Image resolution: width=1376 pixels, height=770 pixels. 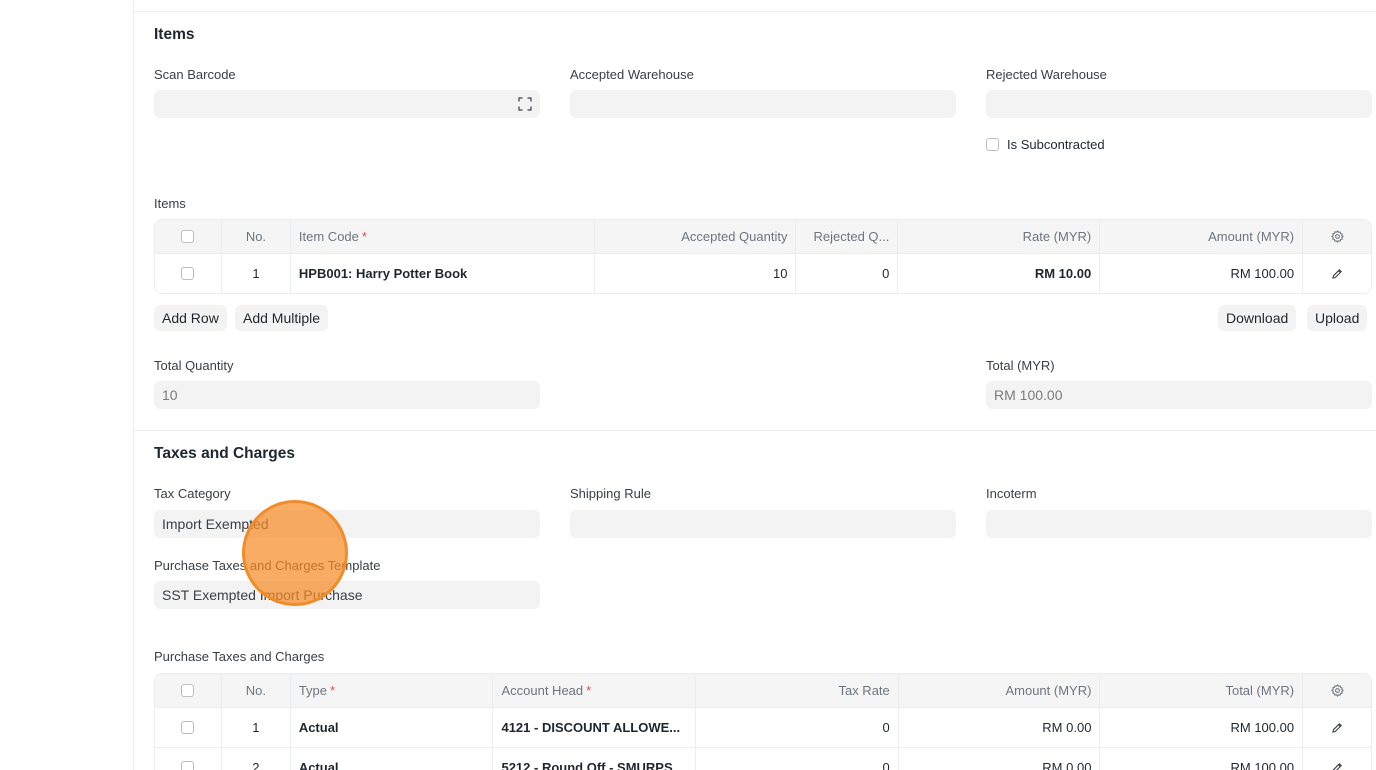 I want to click on scan-barcode-input, so click(x=347, y=104).